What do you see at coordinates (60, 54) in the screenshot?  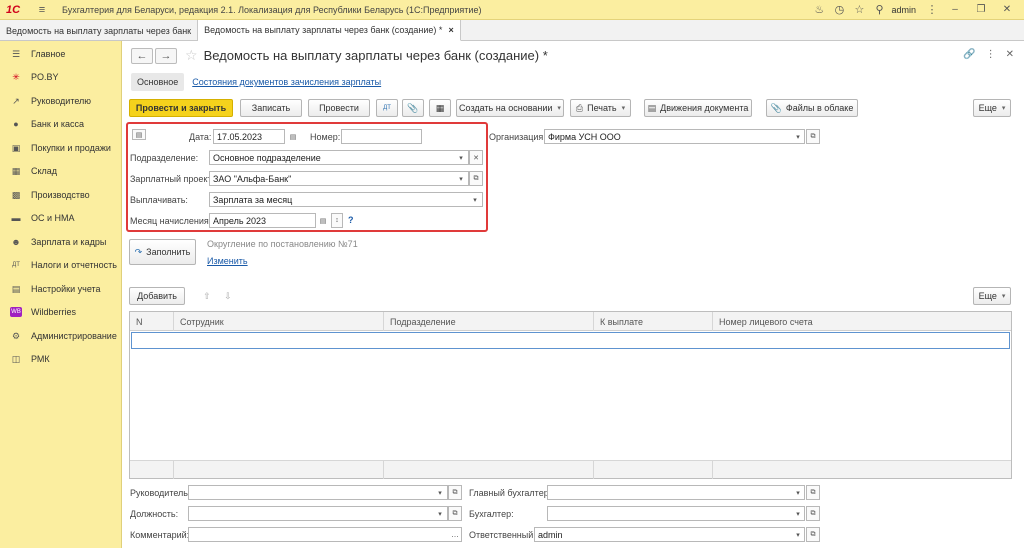 I see `sidebar-item-main: ☰ Главное` at bounding box center [60, 54].